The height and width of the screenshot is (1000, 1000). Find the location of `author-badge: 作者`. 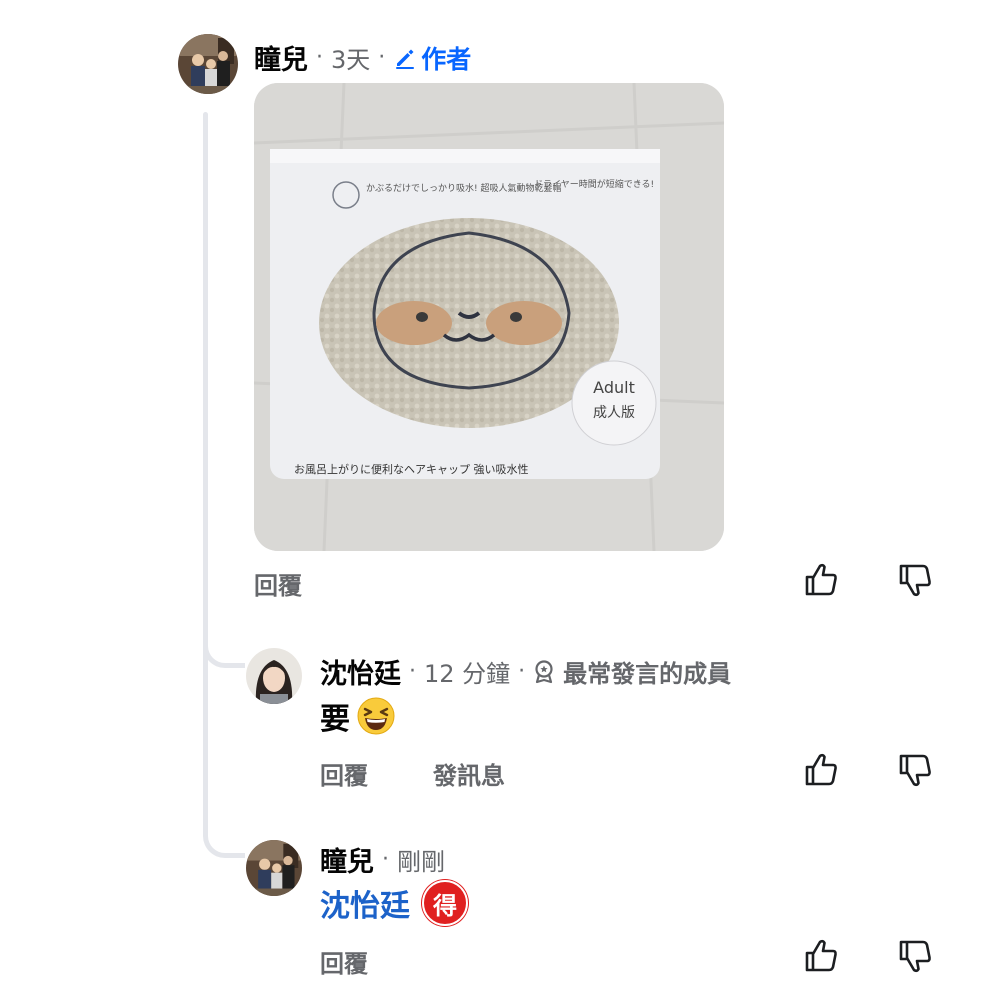

author-badge: 作者 is located at coordinates (432, 58).